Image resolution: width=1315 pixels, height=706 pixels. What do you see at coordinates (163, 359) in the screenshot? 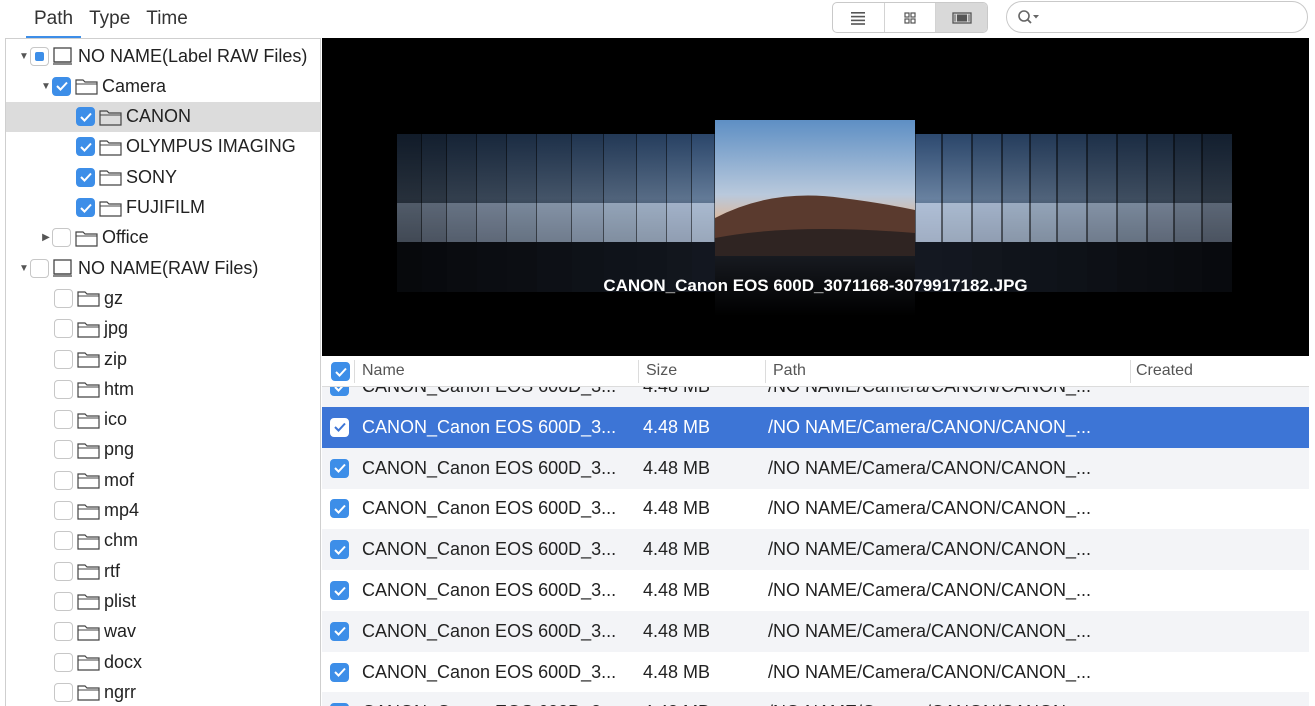
I see `tree-item: zip` at bounding box center [163, 359].